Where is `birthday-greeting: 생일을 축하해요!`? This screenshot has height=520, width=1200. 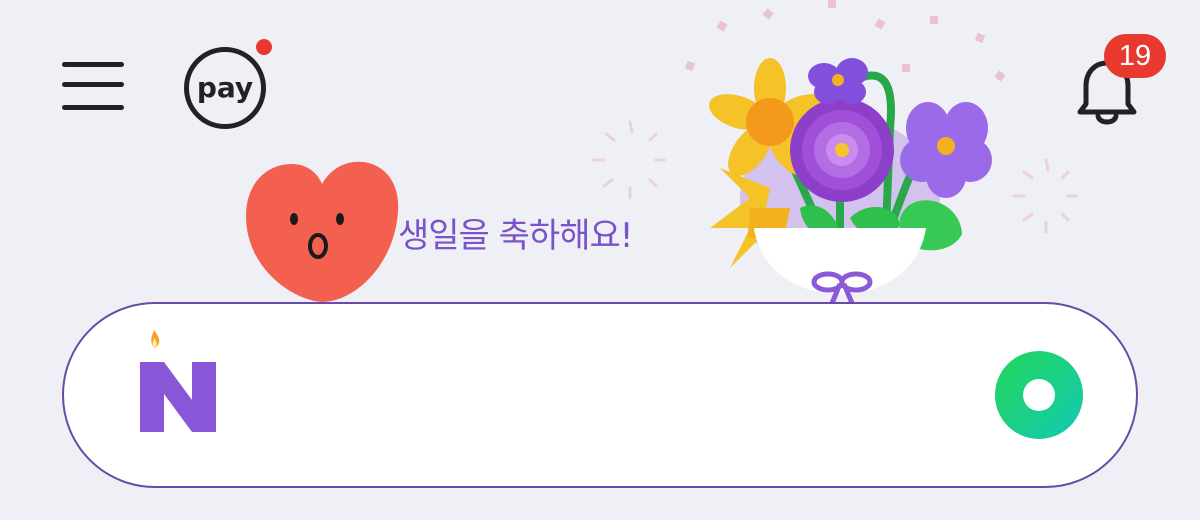
birthday-greeting: 생일을 축하해요! is located at coordinates (515, 236).